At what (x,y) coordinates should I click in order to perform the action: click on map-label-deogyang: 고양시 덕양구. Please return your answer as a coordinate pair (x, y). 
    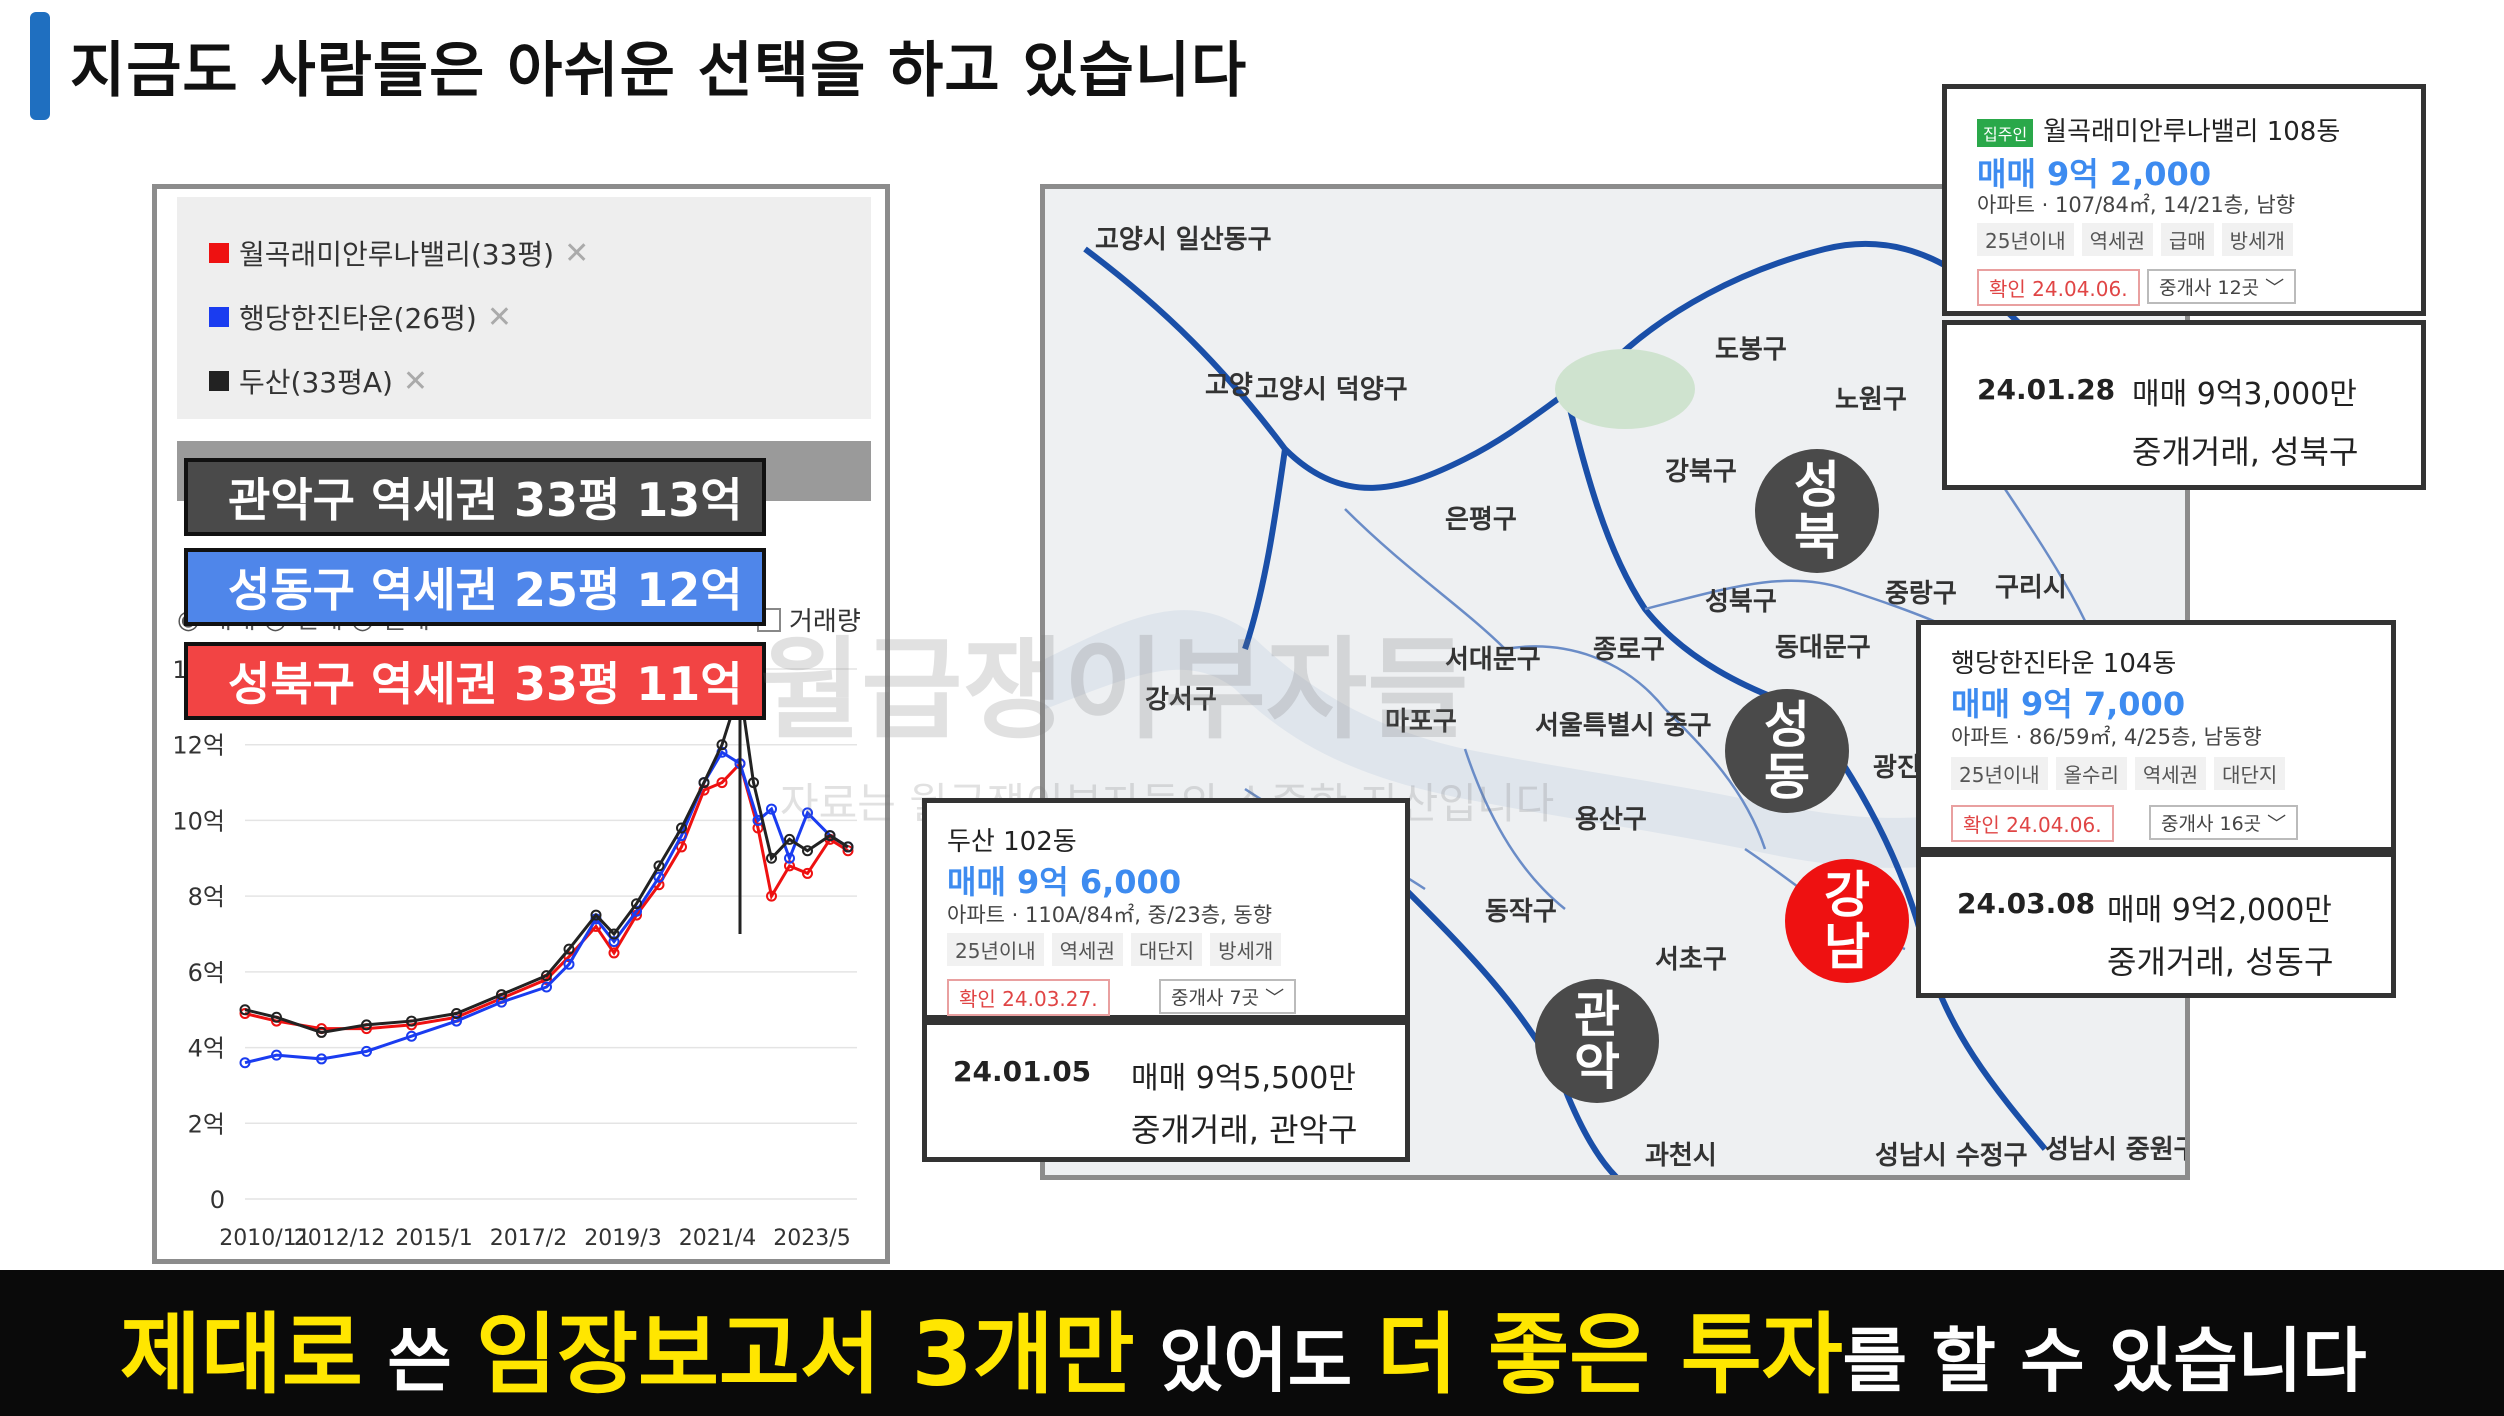
    Looking at the image, I should click on (1331, 390).